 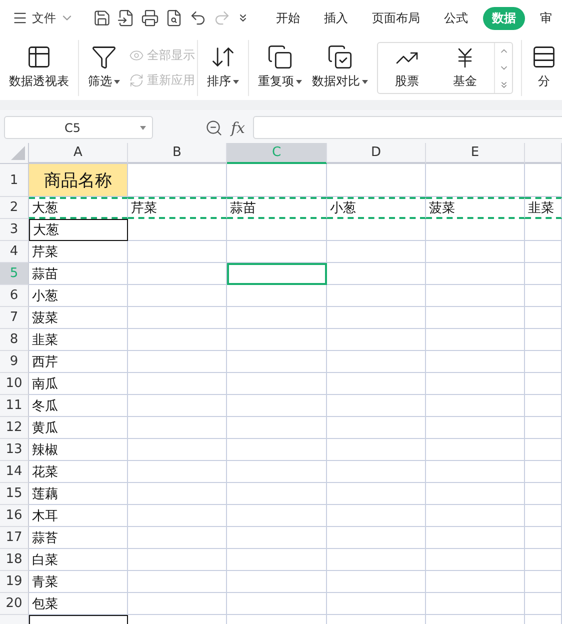 What do you see at coordinates (39, 57) in the screenshot?
I see `table-icon` at bounding box center [39, 57].